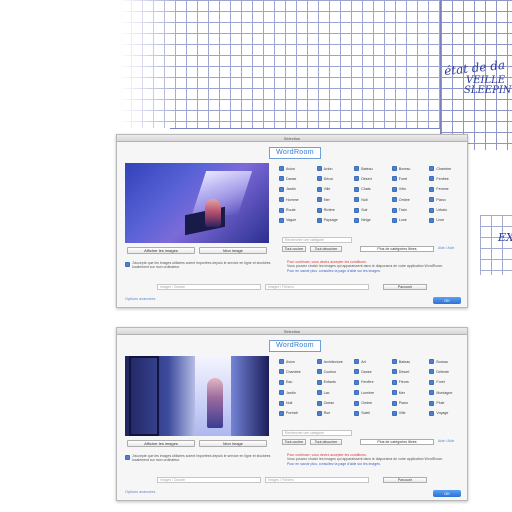 Image resolution: width=512 pixels, height=512 pixels. I want to click on category-item: Lac, so click(334, 392).